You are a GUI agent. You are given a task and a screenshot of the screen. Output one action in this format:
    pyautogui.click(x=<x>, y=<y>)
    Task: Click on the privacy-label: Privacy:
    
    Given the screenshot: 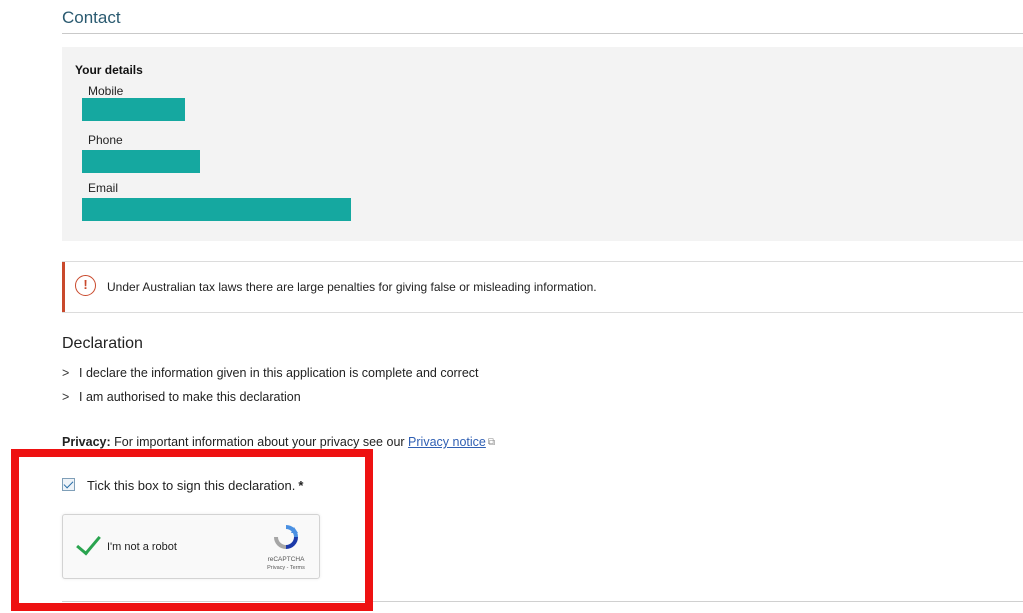 What is the action you would take?
    pyautogui.click(x=86, y=442)
    